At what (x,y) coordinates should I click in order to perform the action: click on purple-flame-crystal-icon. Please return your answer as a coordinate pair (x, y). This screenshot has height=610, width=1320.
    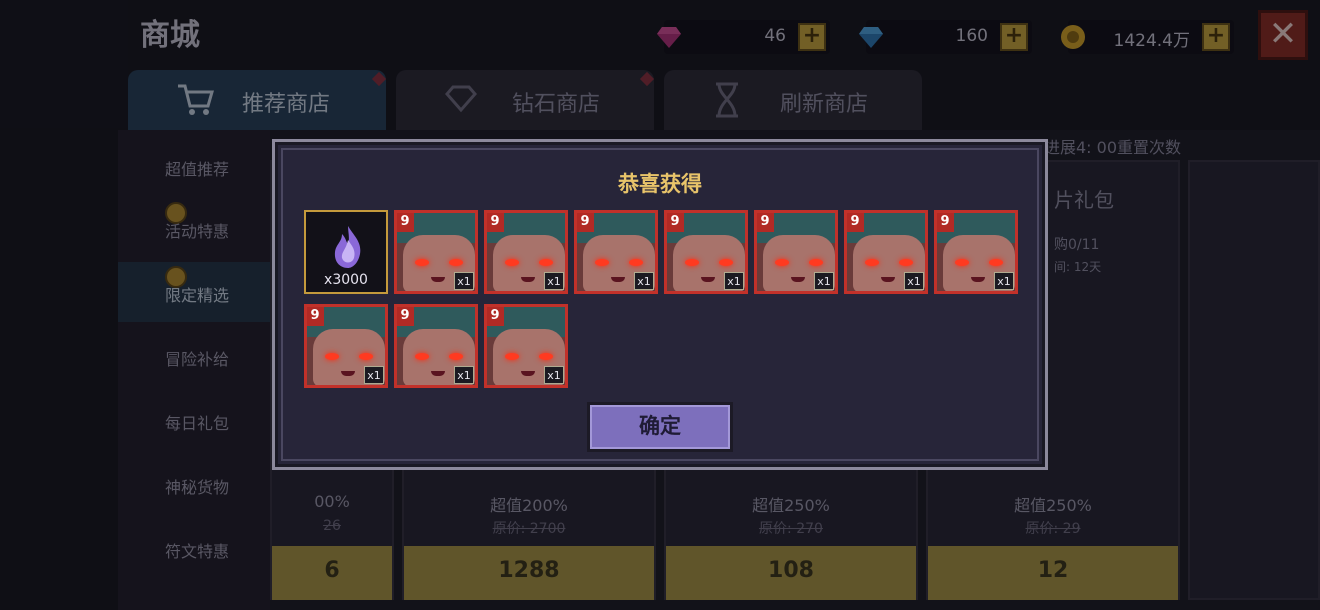
    Looking at the image, I should click on (347, 247).